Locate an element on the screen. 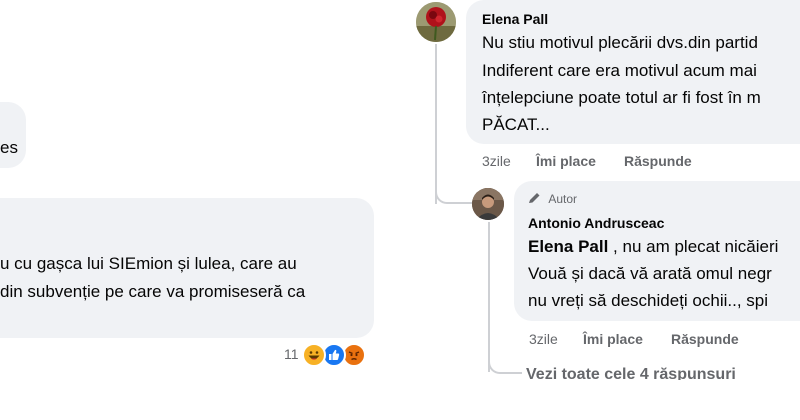 The width and height of the screenshot is (800, 420). reaction-count: 11 is located at coordinates (291, 354).